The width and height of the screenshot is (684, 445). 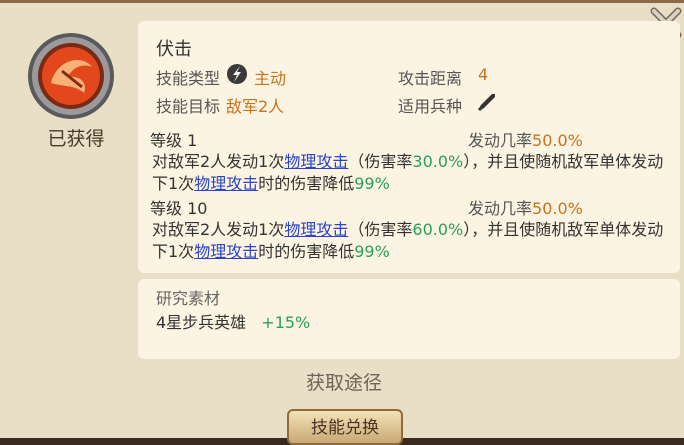 I want to click on level-10-chance-value: 50.0%, so click(x=557, y=208).